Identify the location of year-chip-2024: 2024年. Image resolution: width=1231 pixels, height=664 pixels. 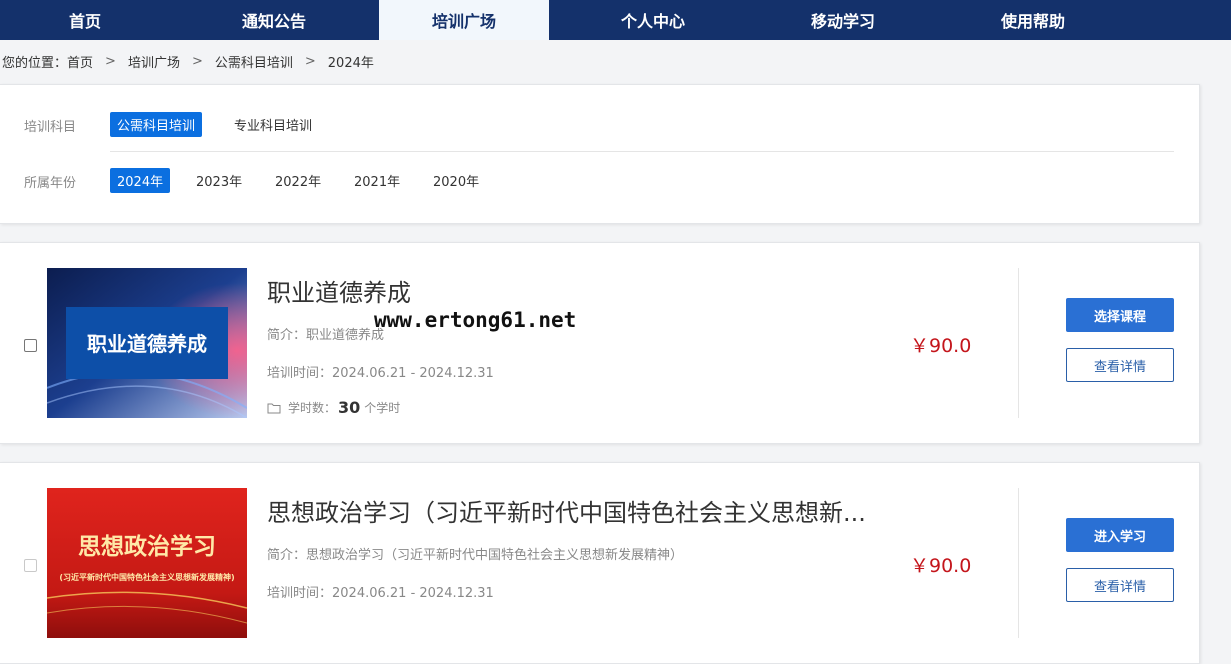
(140, 180).